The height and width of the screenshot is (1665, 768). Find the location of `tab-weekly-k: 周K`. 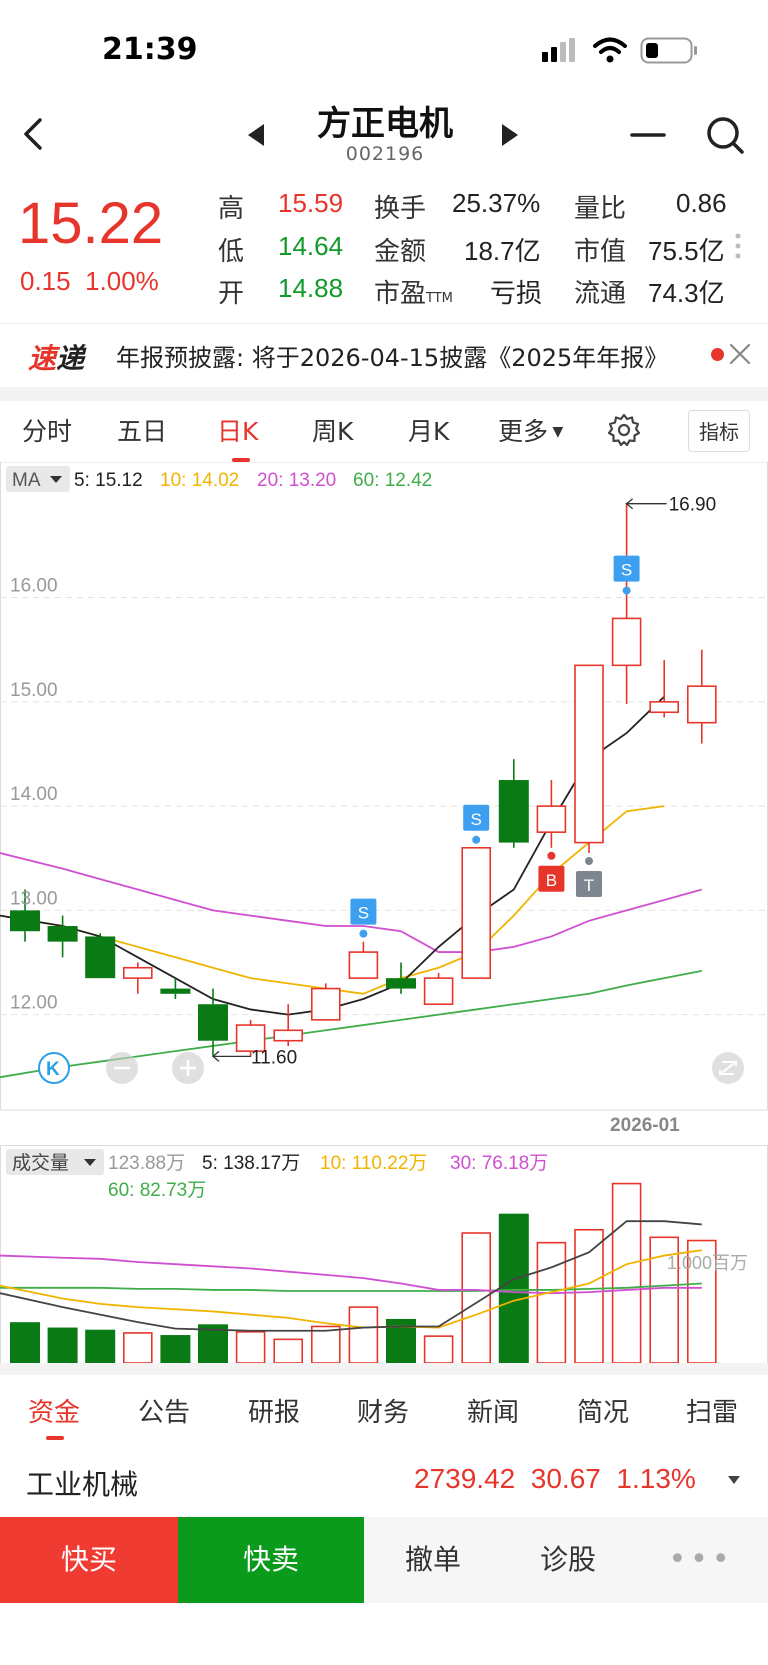

tab-weekly-k: 周K is located at coordinates (332, 430).